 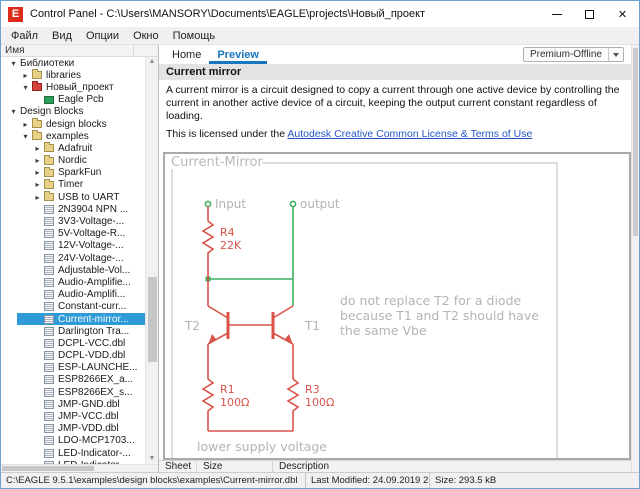 What do you see at coordinates (635, 142) in the screenshot?
I see `content-scrollbar-thumb` at bounding box center [635, 142].